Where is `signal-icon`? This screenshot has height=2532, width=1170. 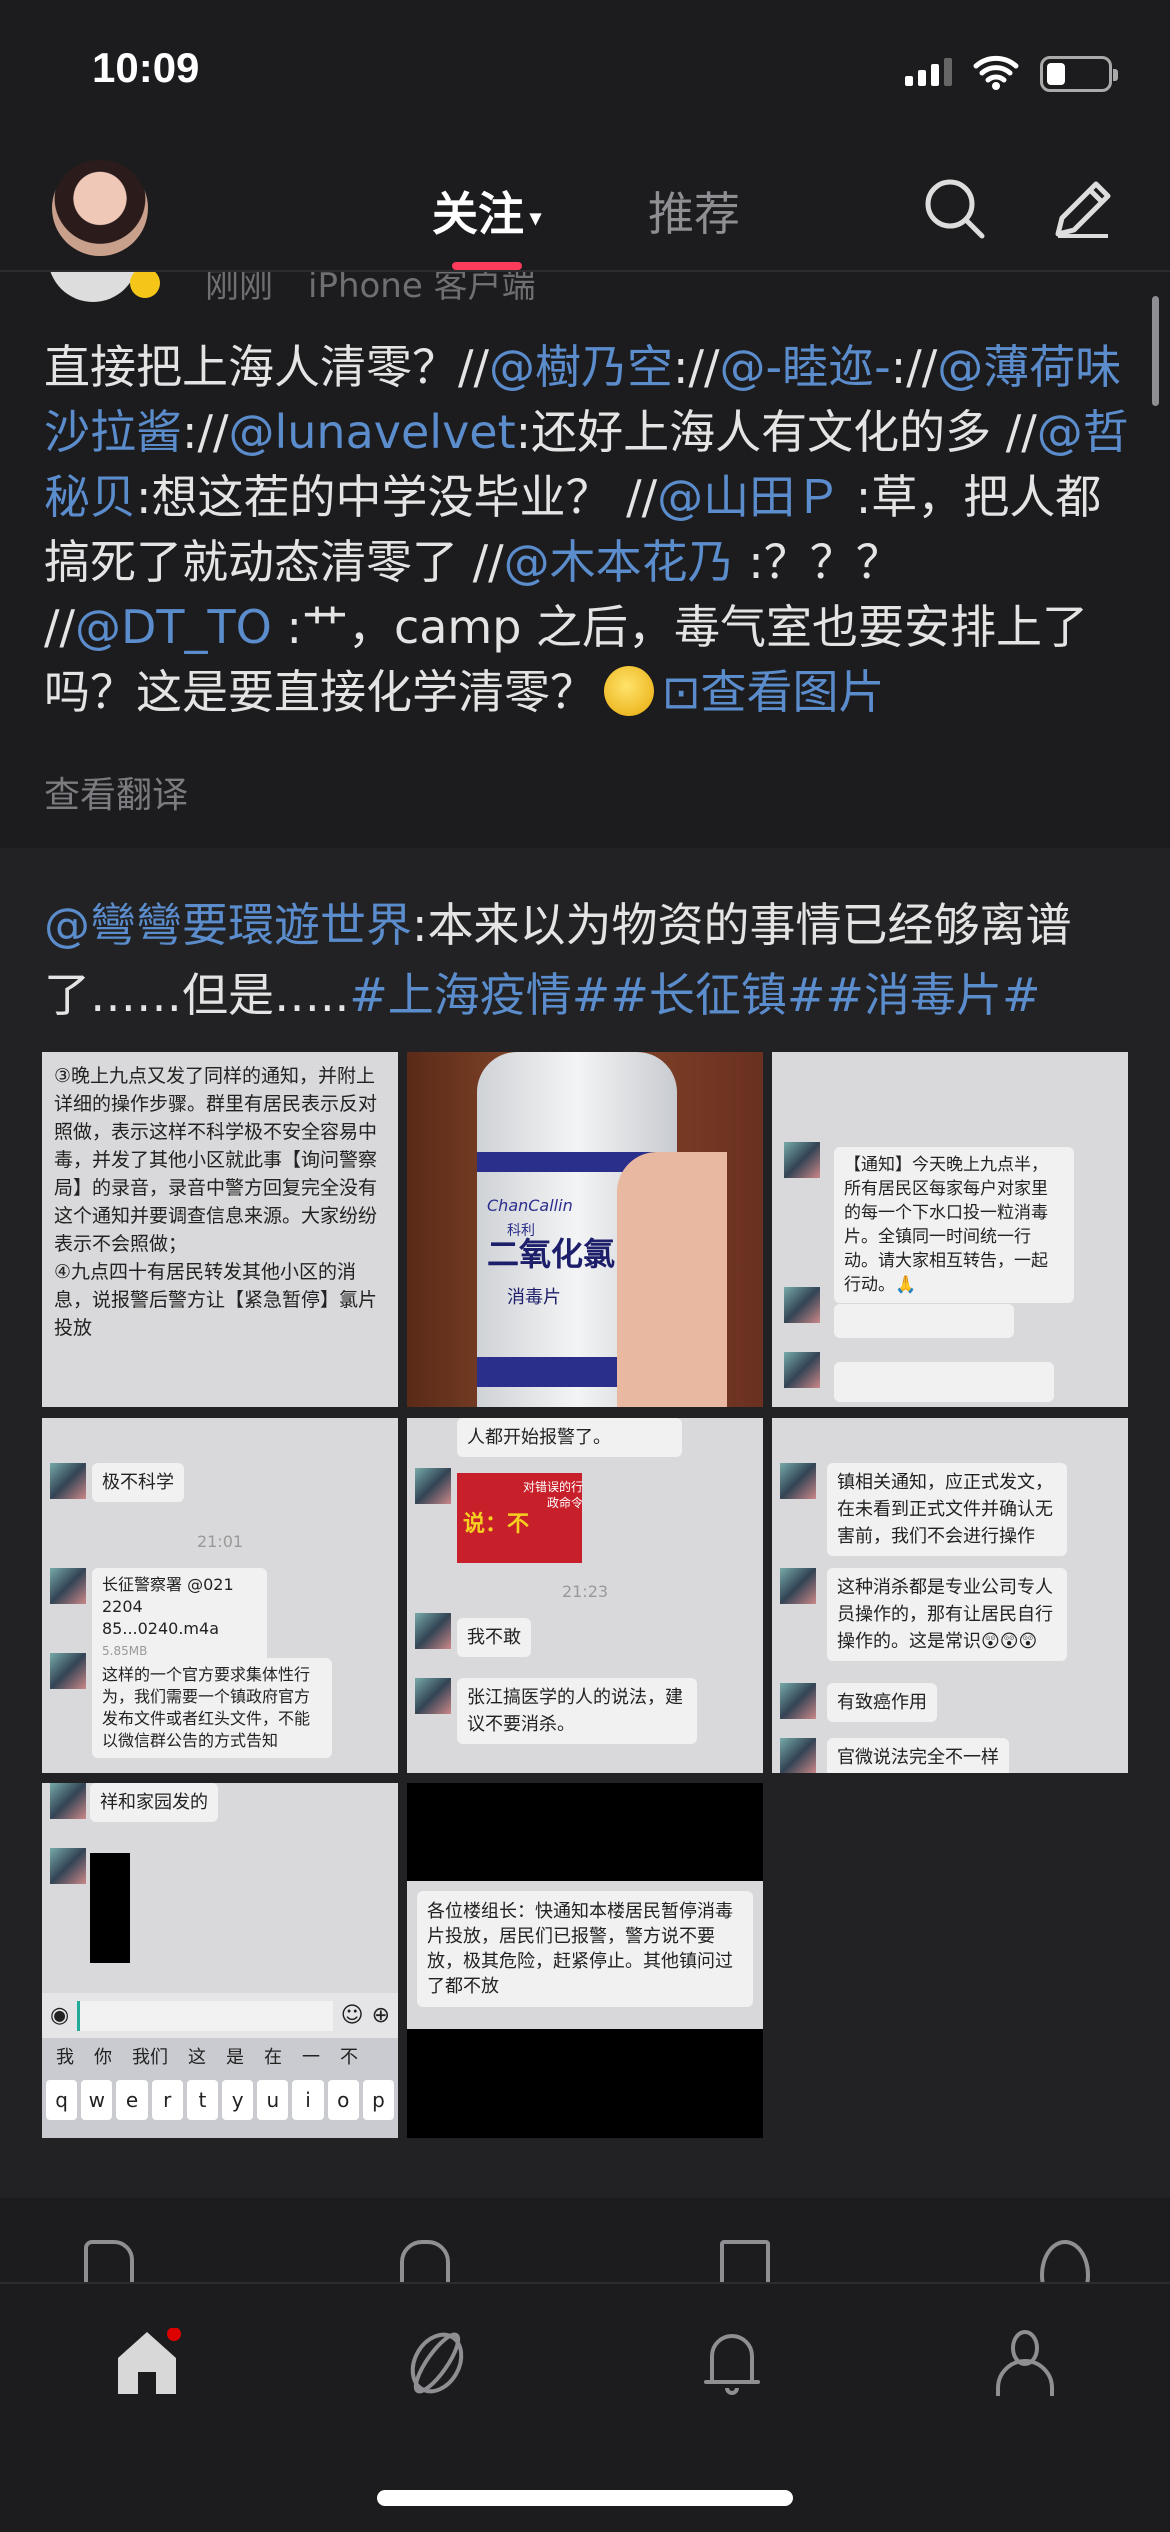
signal-icon is located at coordinates (928, 72).